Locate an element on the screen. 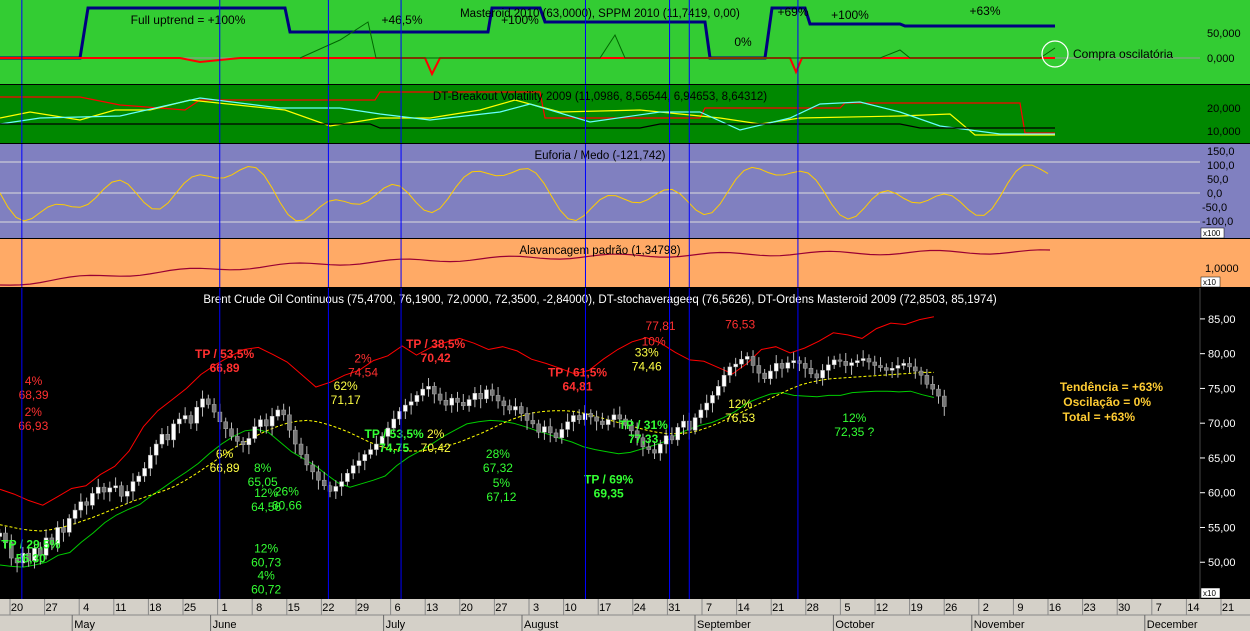  x-day-label-6: 1 is located at coordinates (225, 608).